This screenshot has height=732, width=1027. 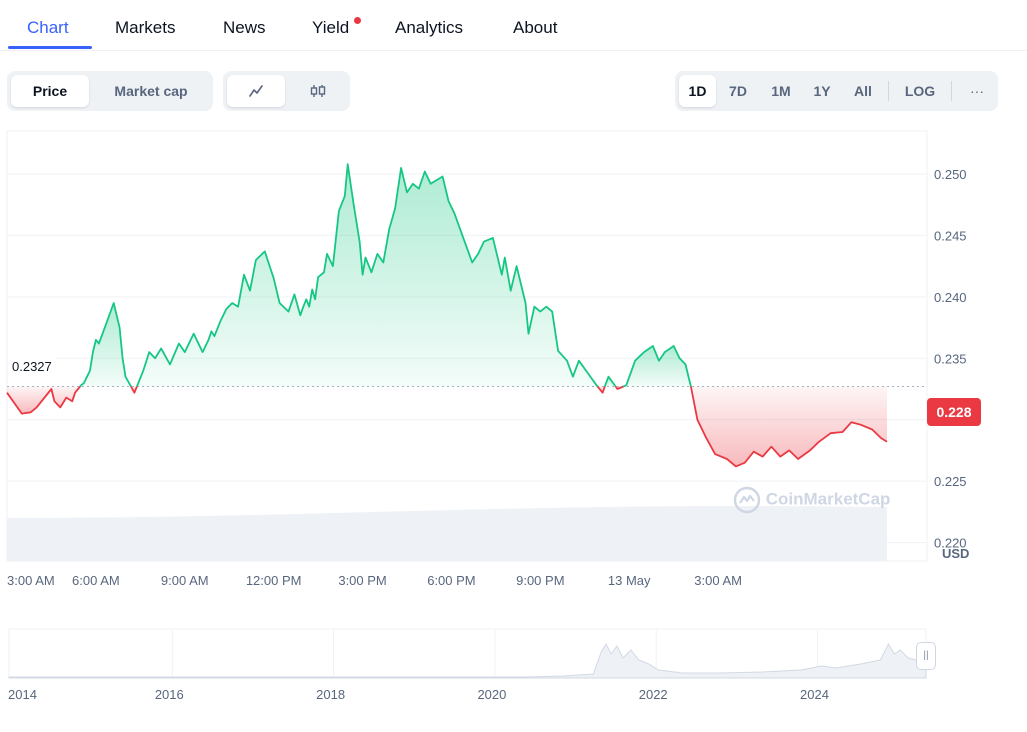 What do you see at coordinates (950, 235) in the screenshot?
I see `y-tick-label: 0.245` at bounding box center [950, 235].